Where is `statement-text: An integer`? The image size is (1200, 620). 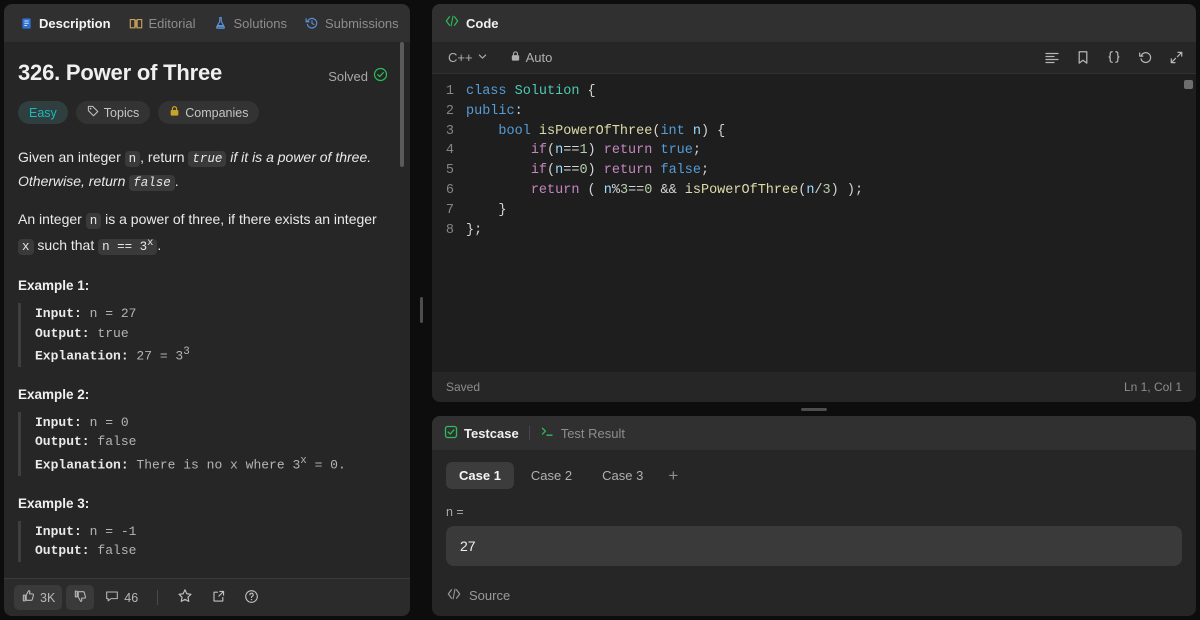 statement-text: An integer is located at coordinates (52, 219).